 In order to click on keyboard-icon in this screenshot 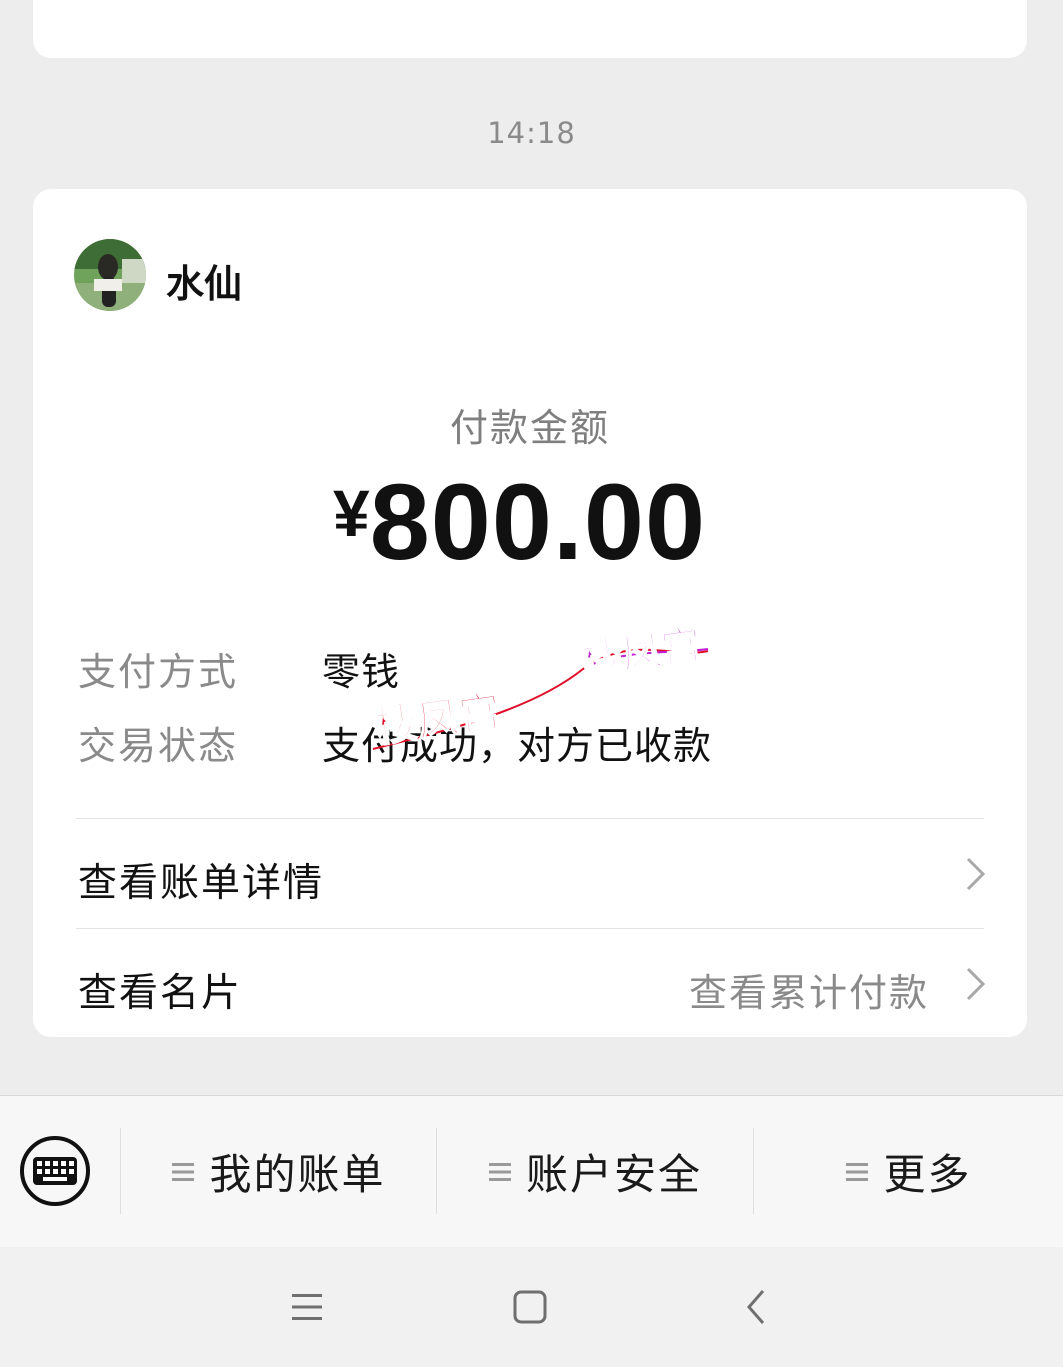, I will do `click(55, 1171)`.